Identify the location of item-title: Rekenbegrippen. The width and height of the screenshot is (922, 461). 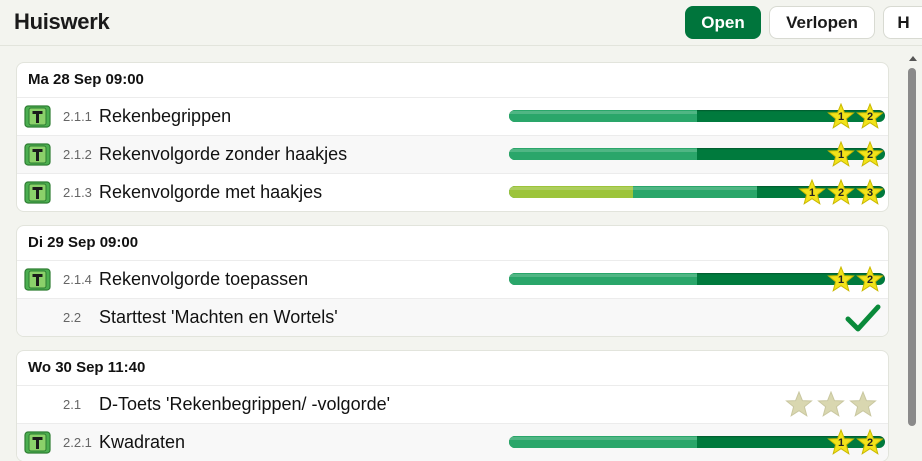
(165, 116).